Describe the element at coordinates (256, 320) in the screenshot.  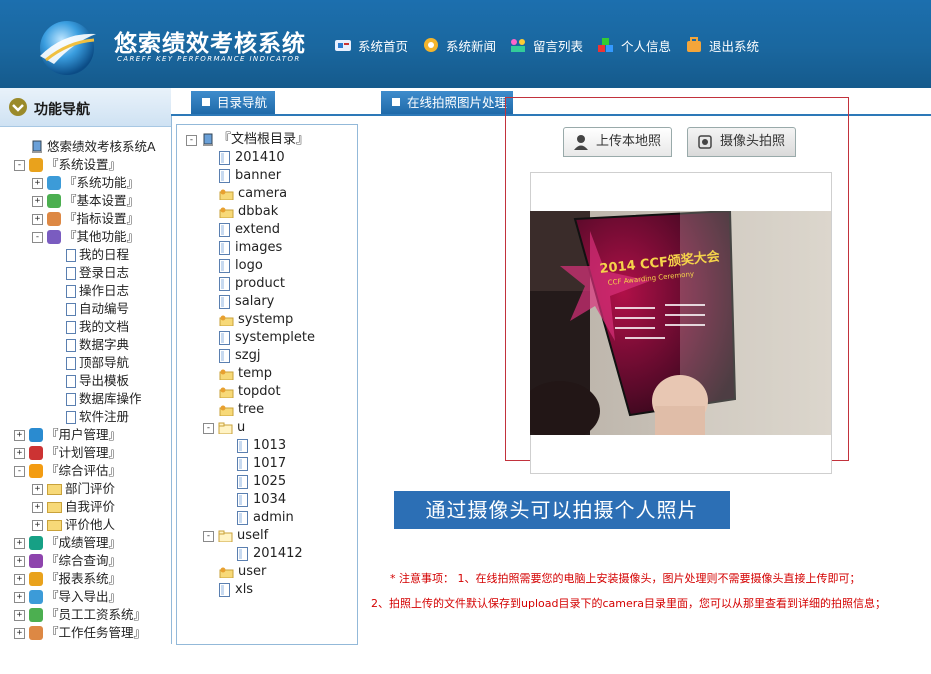
I see `doc-tree-item: systemp` at that location.